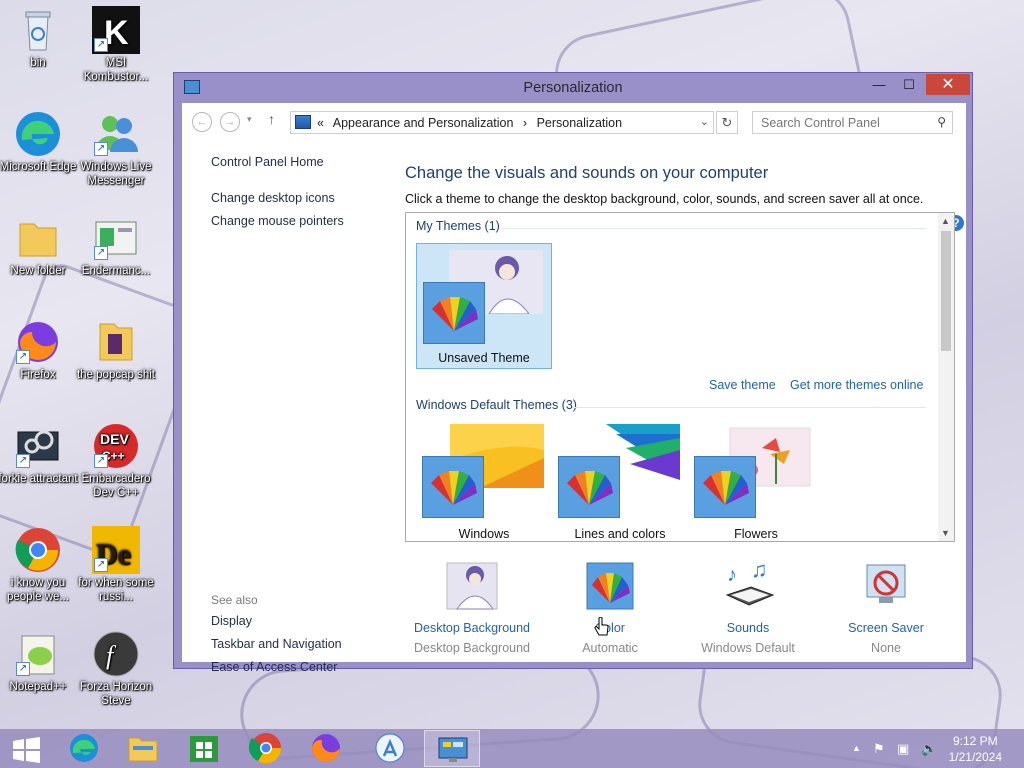 Image resolution: width=1024 pixels, height=768 pixels. What do you see at coordinates (714, 228) in the screenshot?
I see `divider` at bounding box center [714, 228].